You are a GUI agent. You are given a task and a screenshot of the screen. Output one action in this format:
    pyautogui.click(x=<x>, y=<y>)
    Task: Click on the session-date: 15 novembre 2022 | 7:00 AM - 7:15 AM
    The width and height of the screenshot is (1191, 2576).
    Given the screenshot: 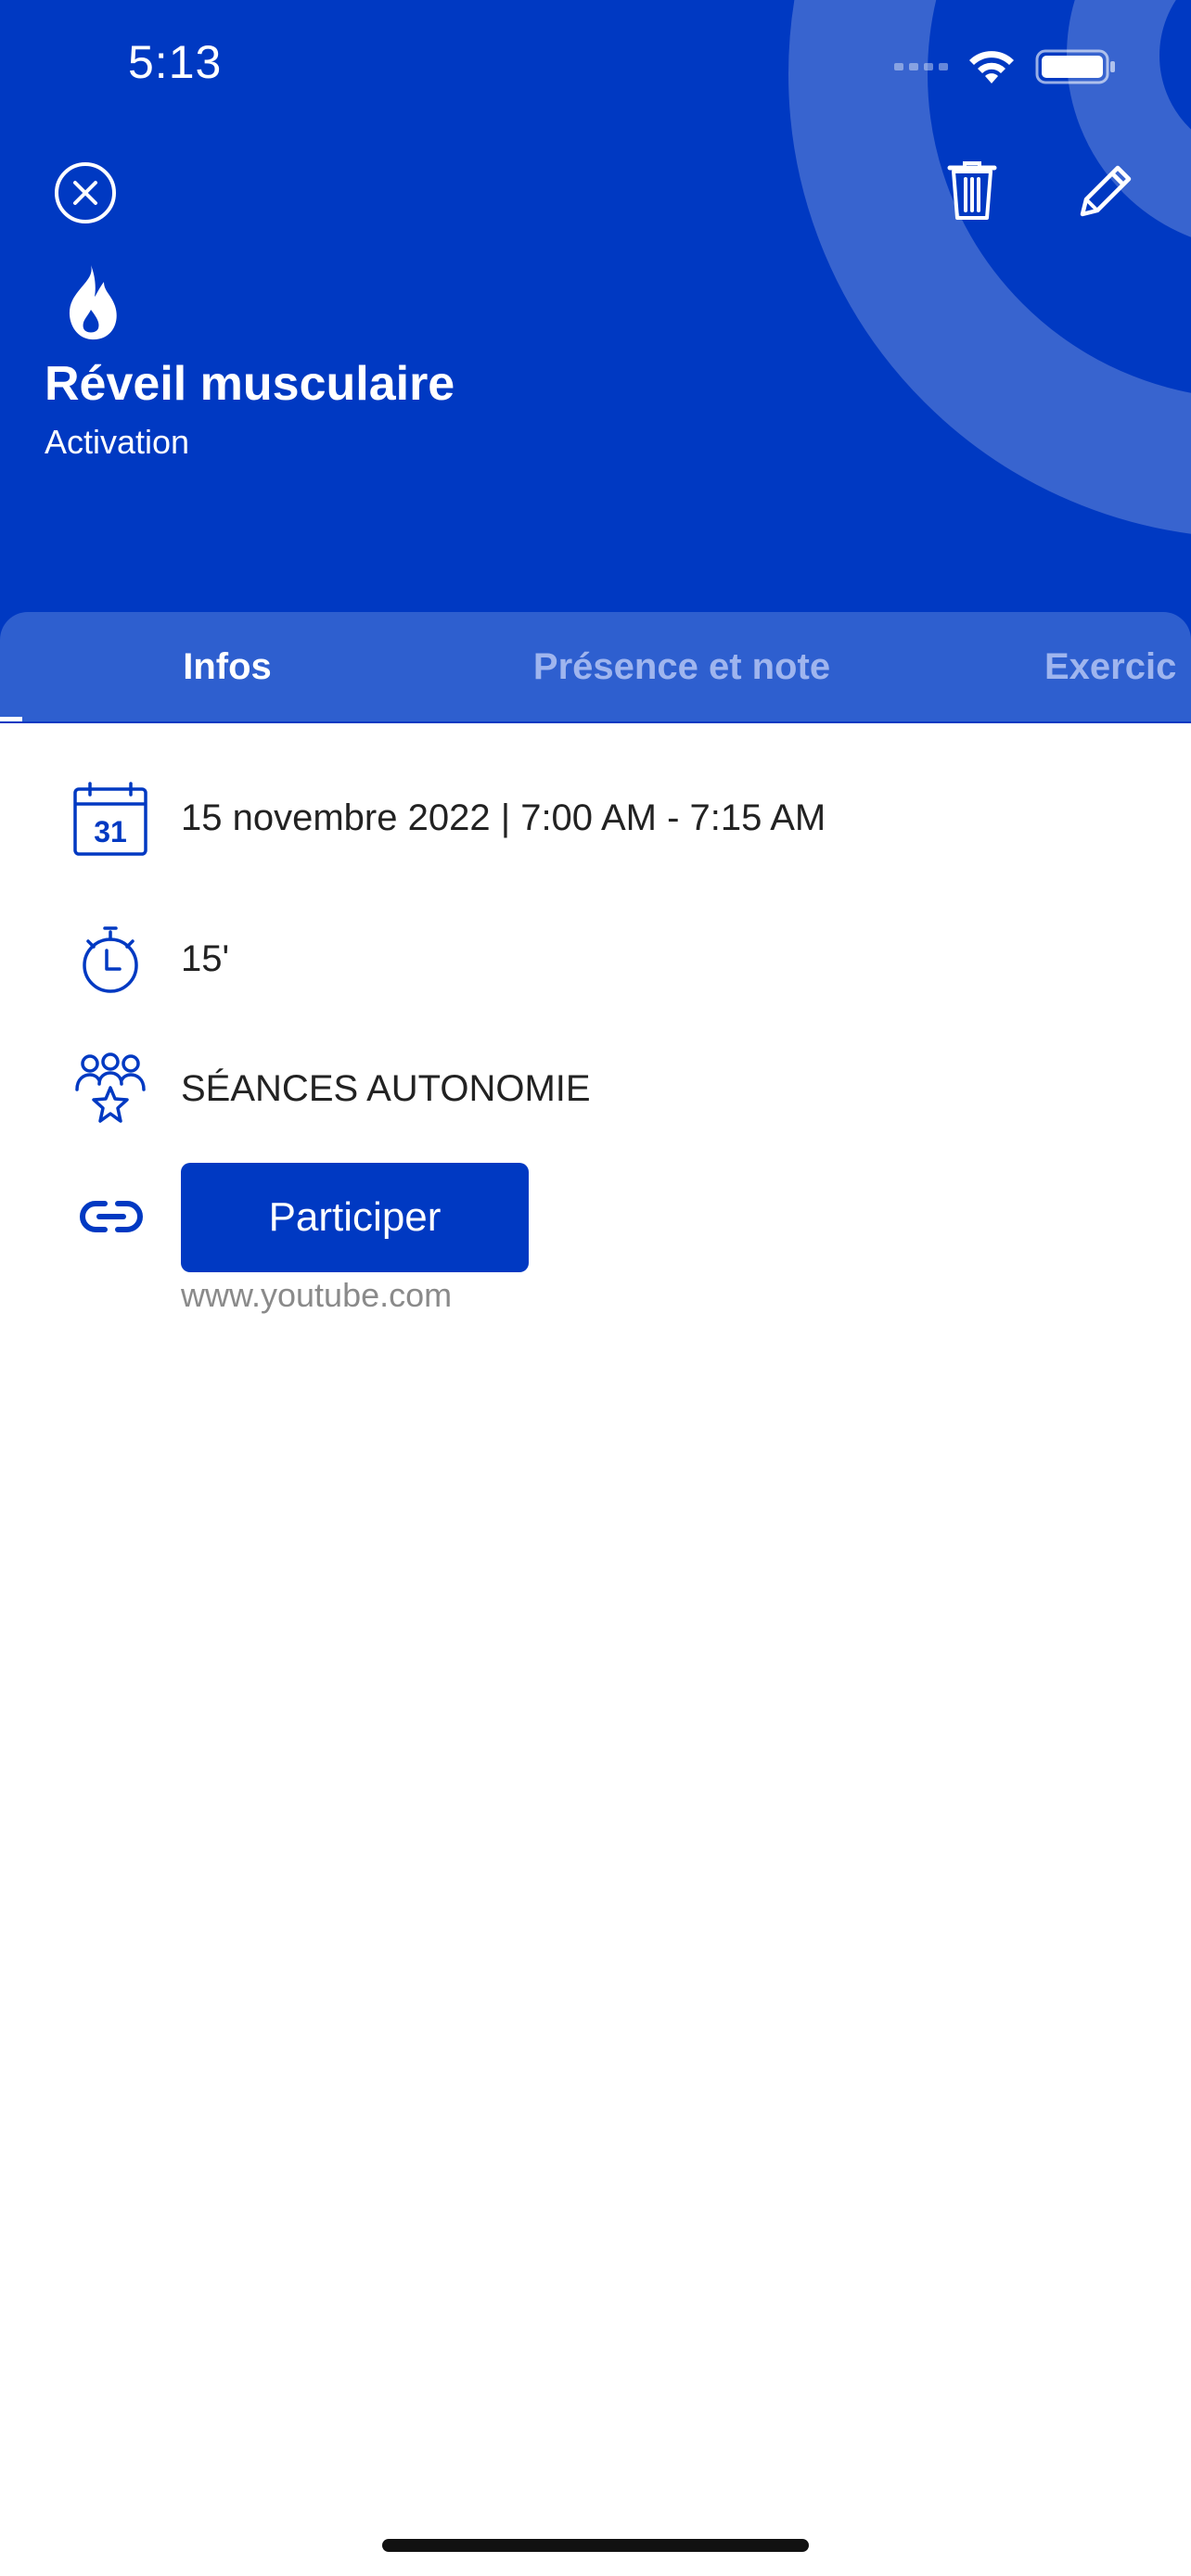 What is the action you would take?
    pyautogui.click(x=503, y=817)
    